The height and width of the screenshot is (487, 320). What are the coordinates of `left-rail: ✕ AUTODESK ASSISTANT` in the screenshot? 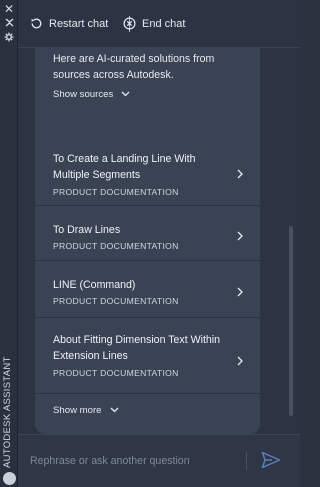 It's located at (9, 243).